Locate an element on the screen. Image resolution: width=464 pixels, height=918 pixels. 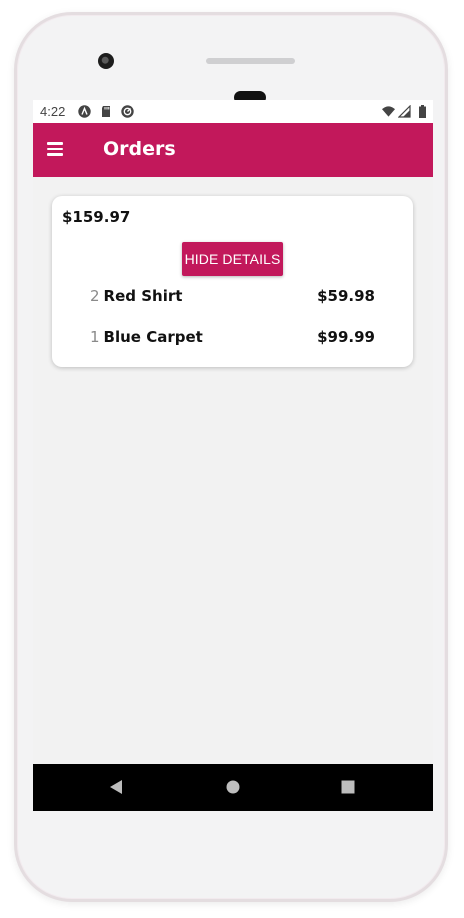
system-navigation-bar is located at coordinates (233, 787).